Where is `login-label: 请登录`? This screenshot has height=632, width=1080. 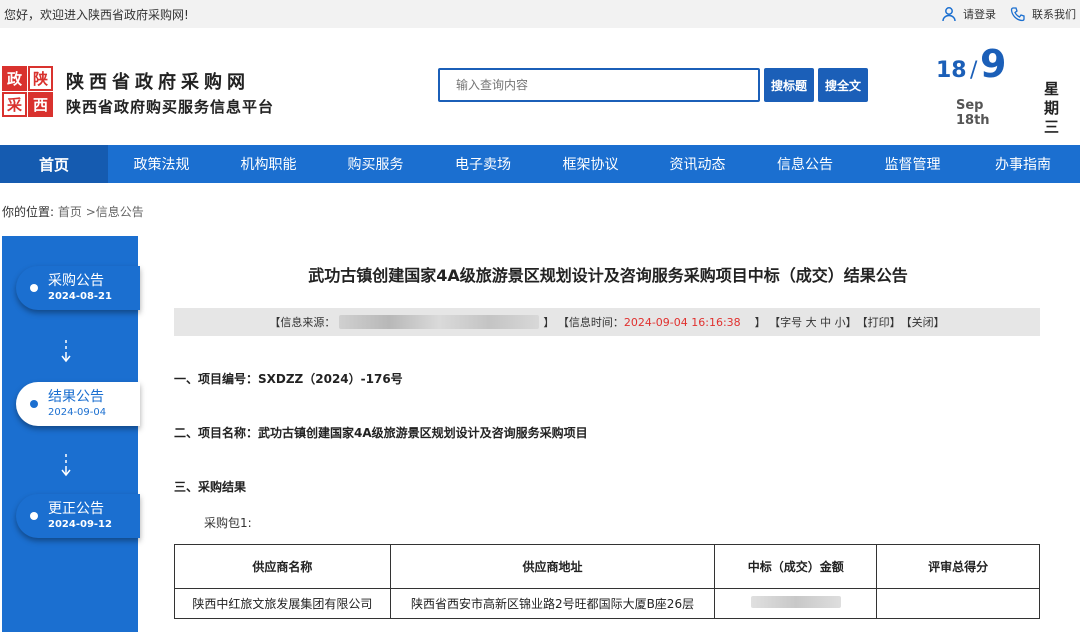 login-label: 请登录 is located at coordinates (979, 14).